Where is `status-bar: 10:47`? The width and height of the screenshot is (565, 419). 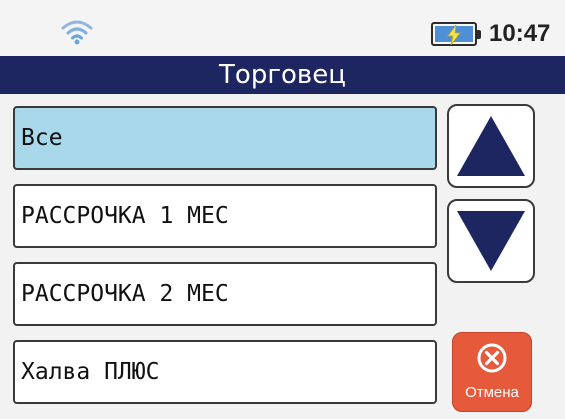
status-bar: 10:47 is located at coordinates (282, 28).